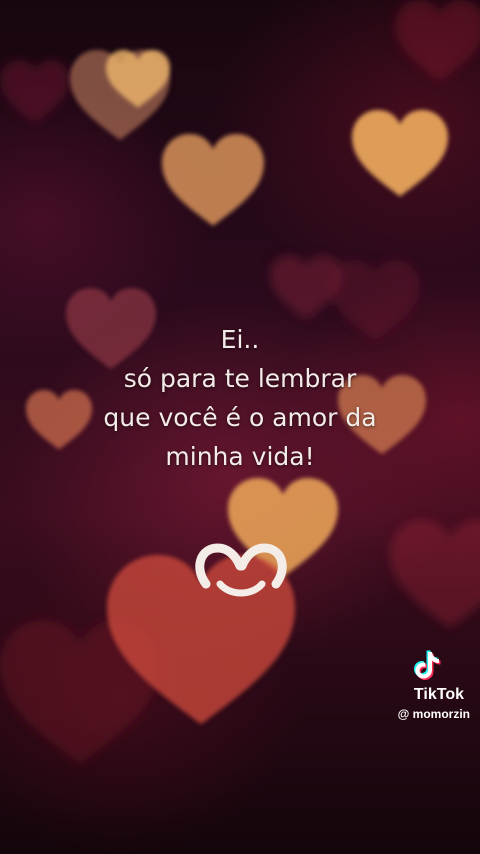  Describe the element at coordinates (240, 339) in the screenshot. I see `message-line: Ei..` at that location.